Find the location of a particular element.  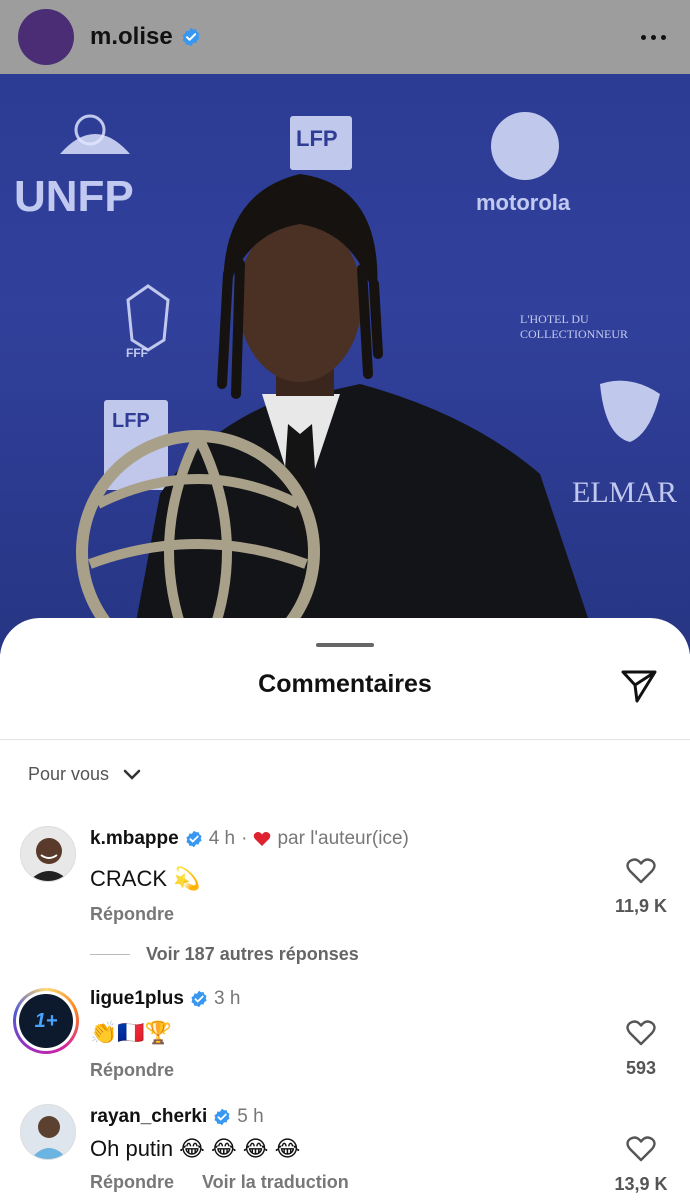

comment-emojis: 👏🇫🇷🏆 is located at coordinates (131, 1032).